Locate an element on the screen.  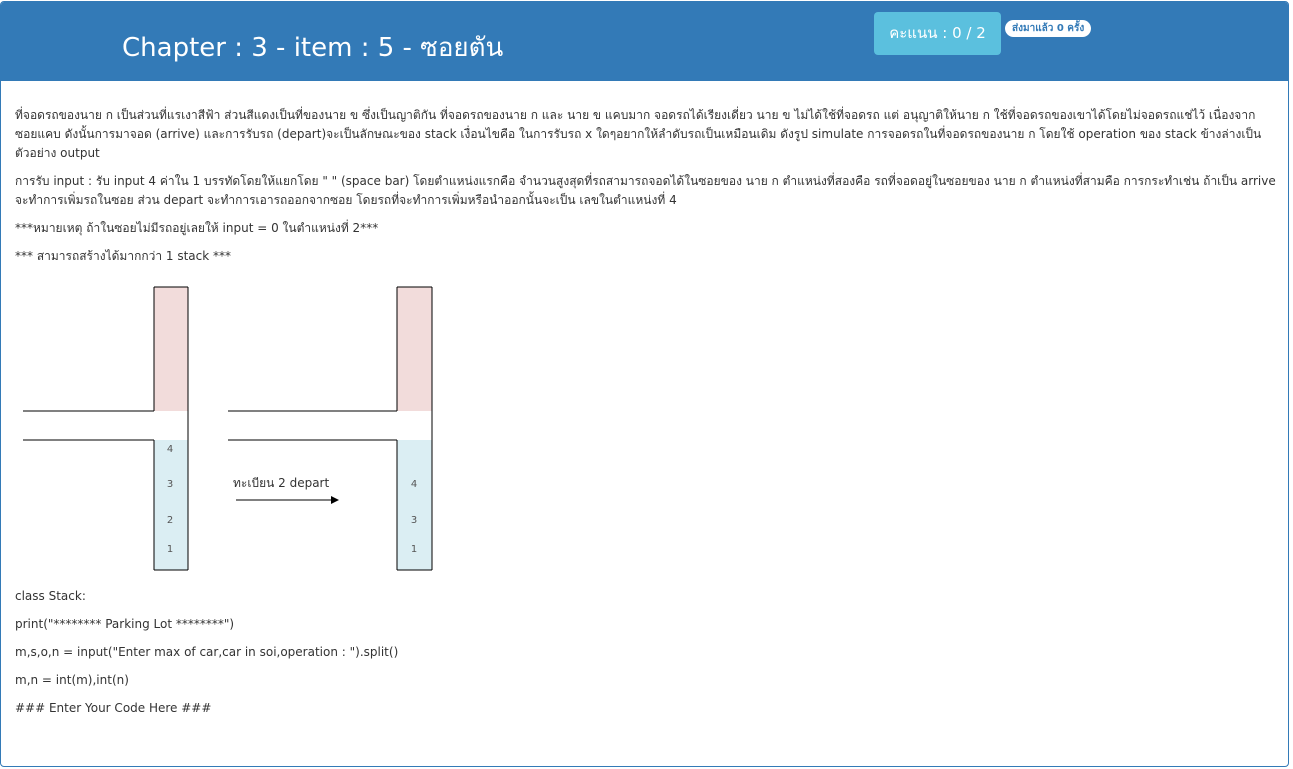
left-car-label: 4 is located at coordinates (170, 449).